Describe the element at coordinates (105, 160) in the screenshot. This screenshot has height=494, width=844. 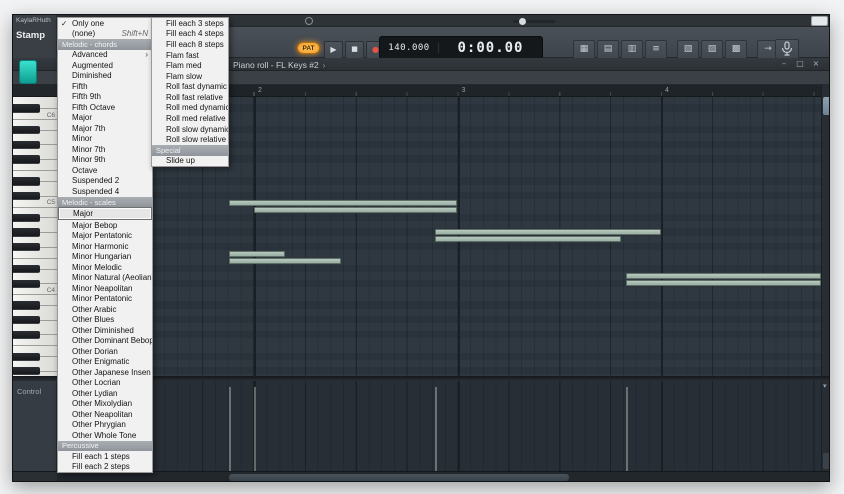
I see `menu-item: Minor 9th` at that location.